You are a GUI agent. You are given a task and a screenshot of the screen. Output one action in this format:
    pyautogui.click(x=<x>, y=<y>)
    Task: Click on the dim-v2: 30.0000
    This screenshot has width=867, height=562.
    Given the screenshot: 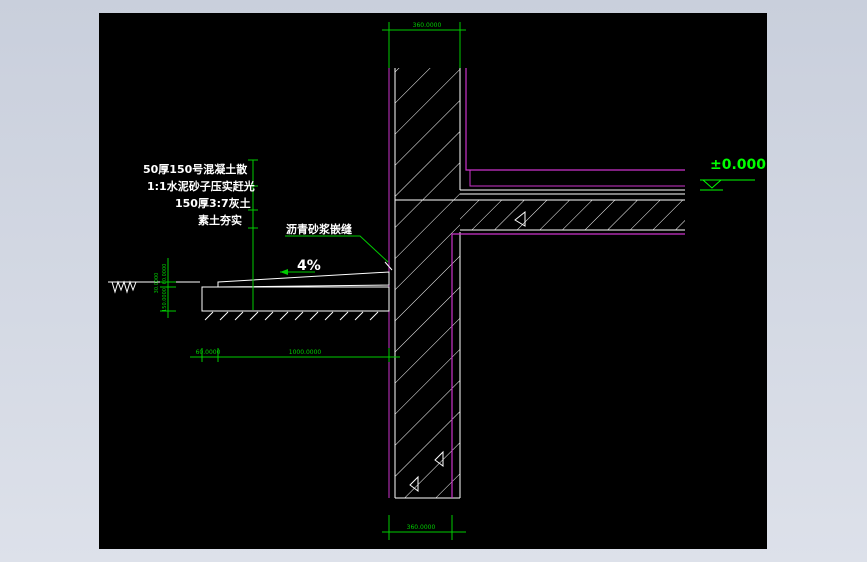 What is the action you would take?
    pyautogui.click(x=157, y=283)
    